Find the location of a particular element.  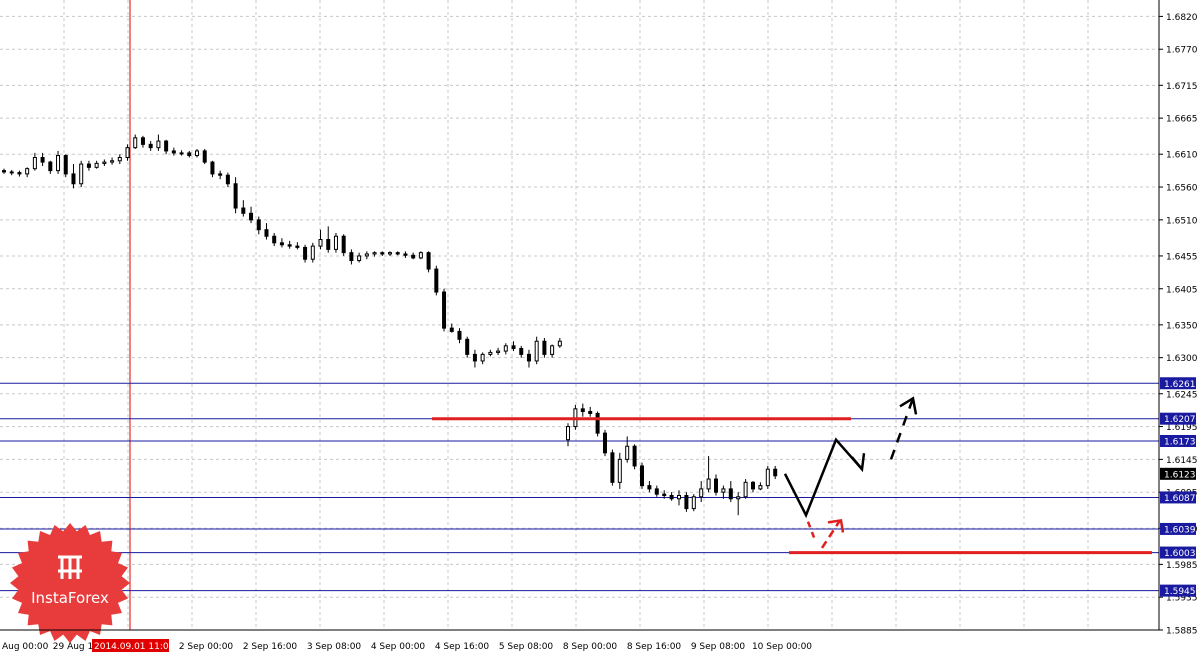

x-tick-label: 5 Sep 08:00 is located at coordinates (526, 647).